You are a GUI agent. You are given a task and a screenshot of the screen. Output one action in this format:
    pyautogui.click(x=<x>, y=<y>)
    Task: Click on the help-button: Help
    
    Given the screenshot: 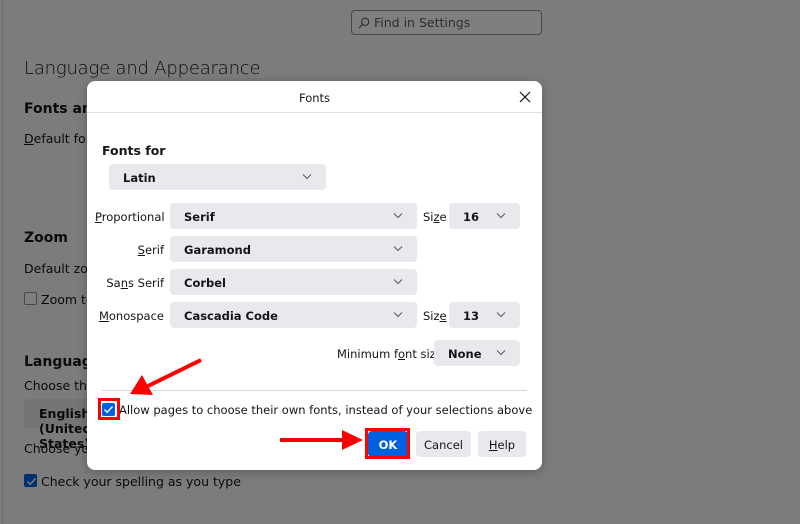 What is the action you would take?
    pyautogui.click(x=502, y=444)
    